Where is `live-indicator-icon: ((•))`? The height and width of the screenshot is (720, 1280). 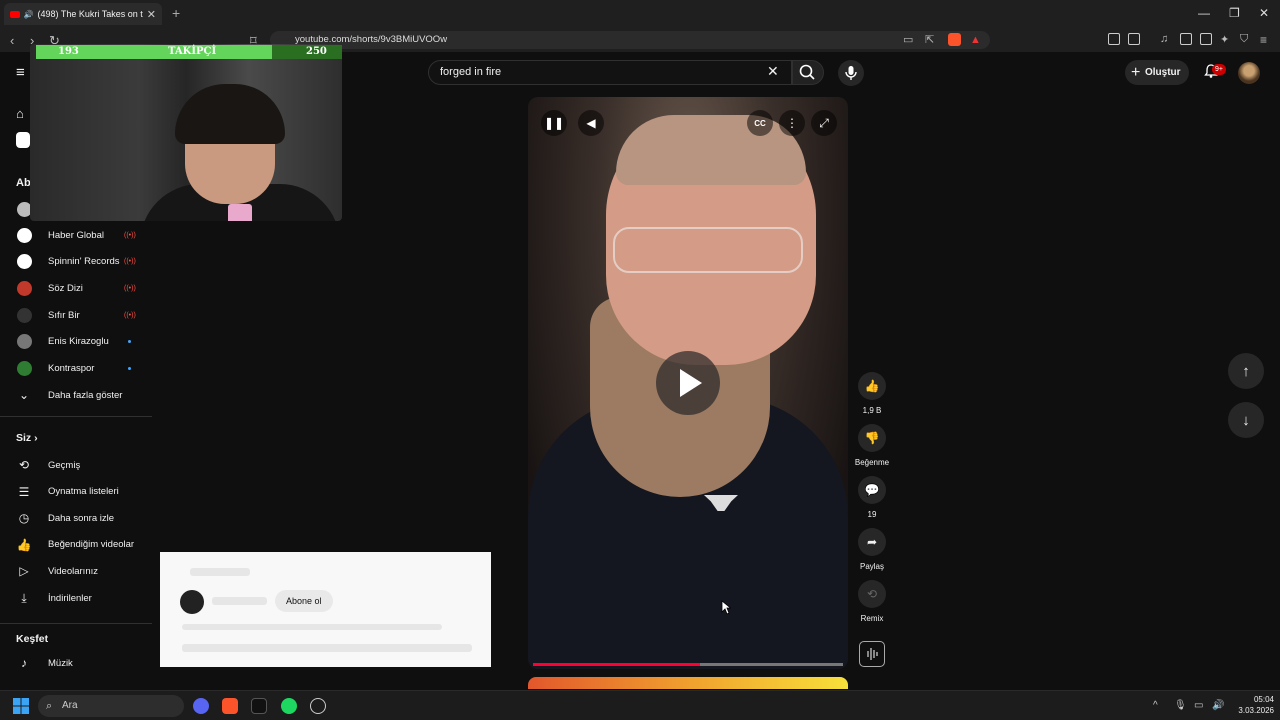 live-indicator-icon: ((•)) is located at coordinates (130, 315).